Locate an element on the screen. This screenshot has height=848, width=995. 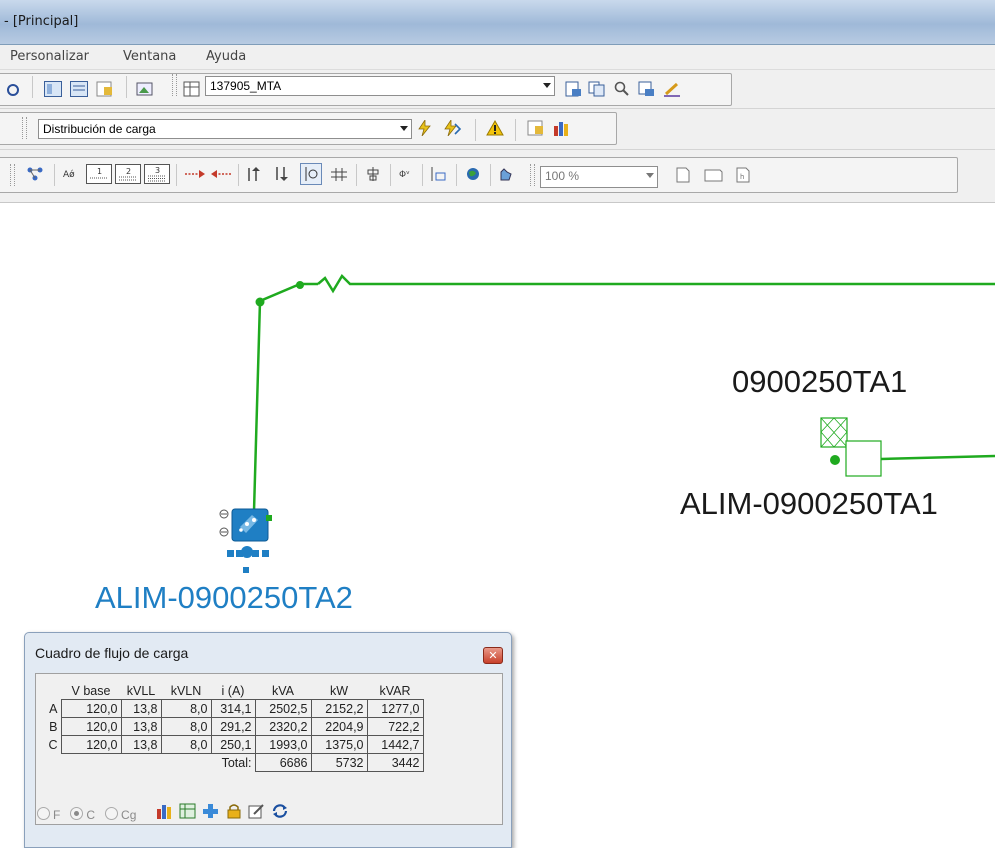
cell-kvar: 722,2 is located at coordinates (395, 726).